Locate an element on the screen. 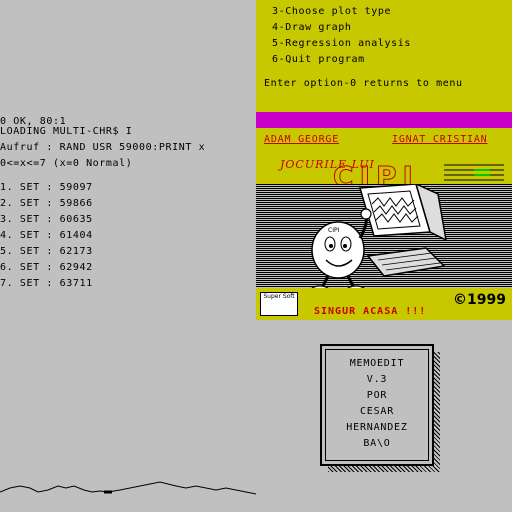 This screenshot has width=512, height=512. publisher-logo: Super Soft is located at coordinates (279, 304).